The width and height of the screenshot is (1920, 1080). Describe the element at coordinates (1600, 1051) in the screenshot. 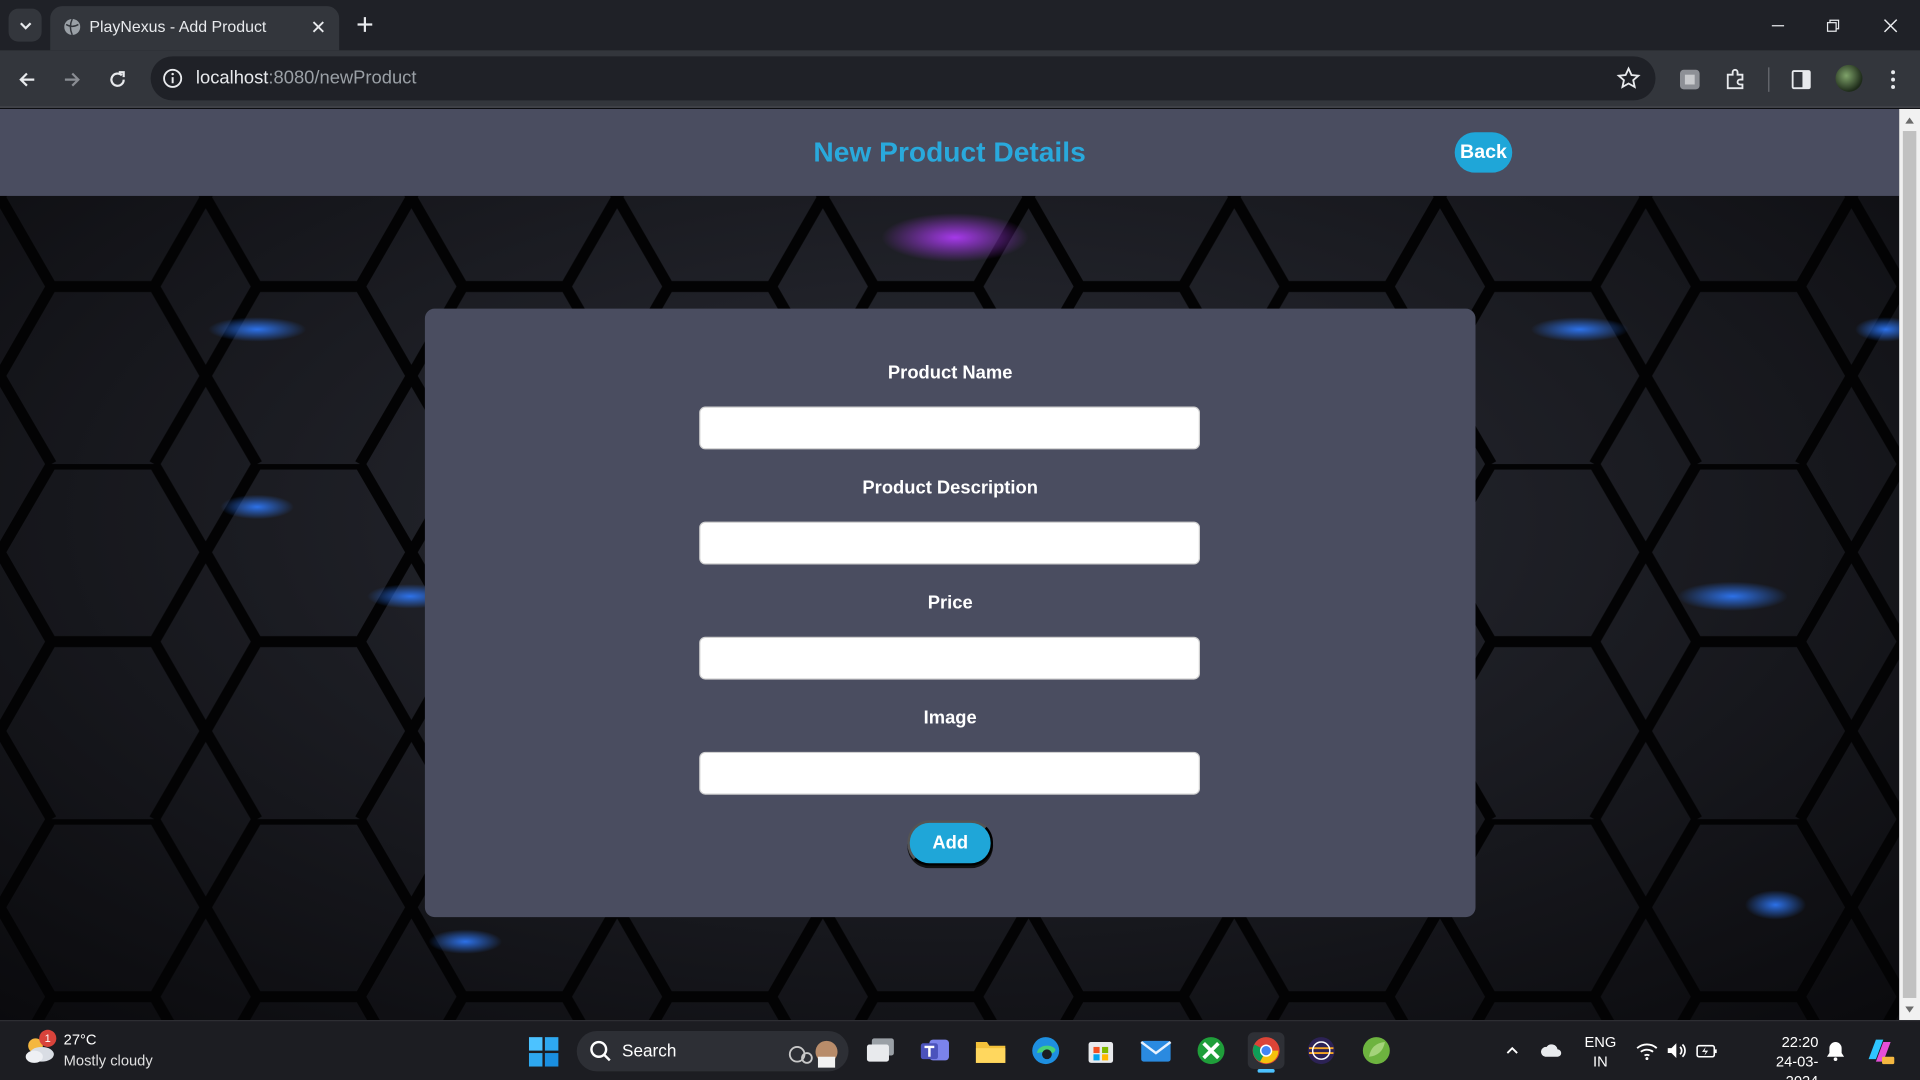

I see `language-indicator: ENG IN` at that location.